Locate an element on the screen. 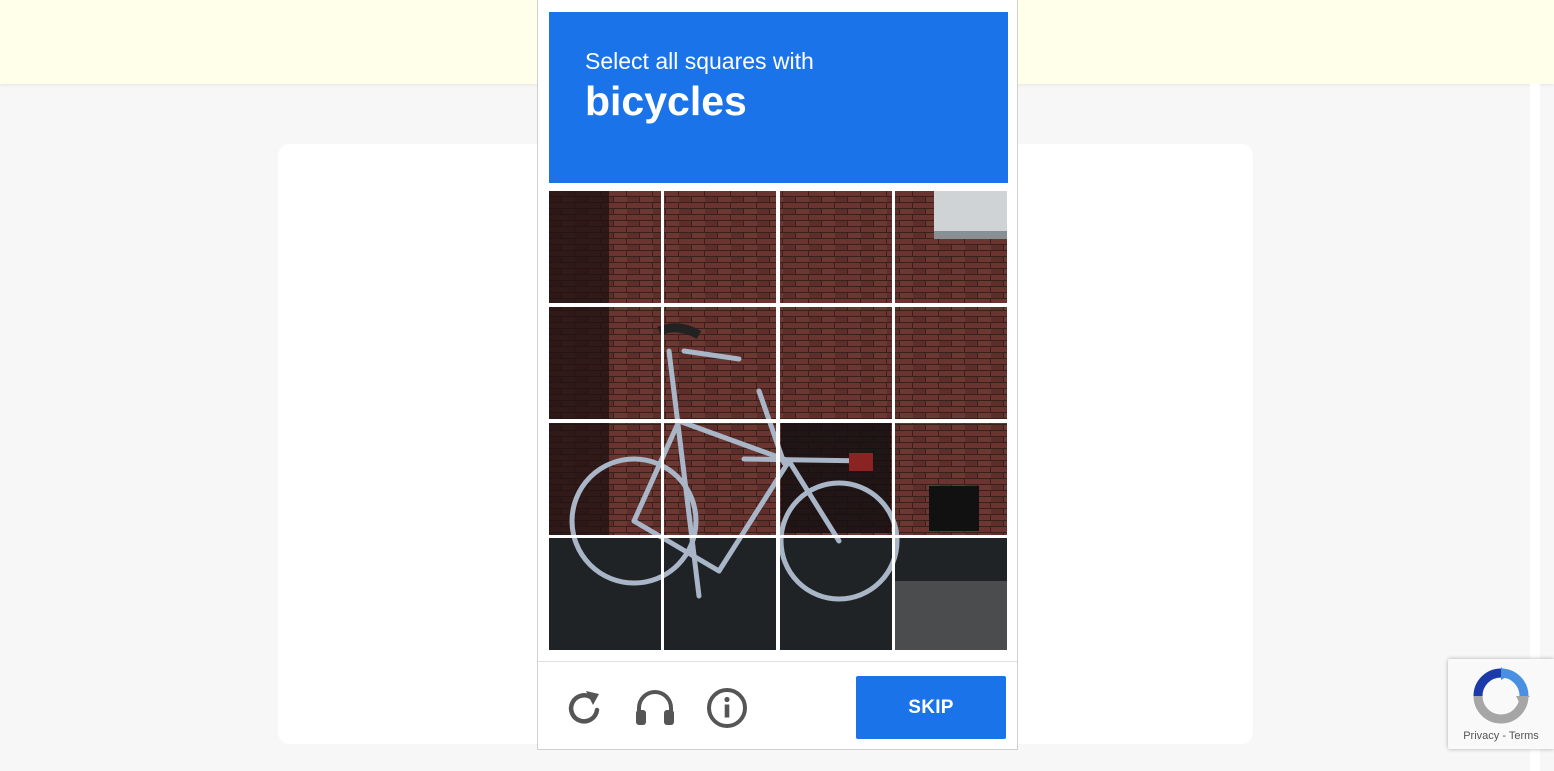  privacy-link: Privacy is located at coordinates (1481, 736).